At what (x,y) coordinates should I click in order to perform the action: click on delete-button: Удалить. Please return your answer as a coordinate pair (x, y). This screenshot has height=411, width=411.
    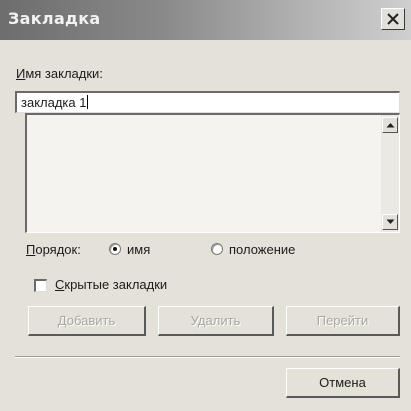
    Looking at the image, I should click on (216, 321).